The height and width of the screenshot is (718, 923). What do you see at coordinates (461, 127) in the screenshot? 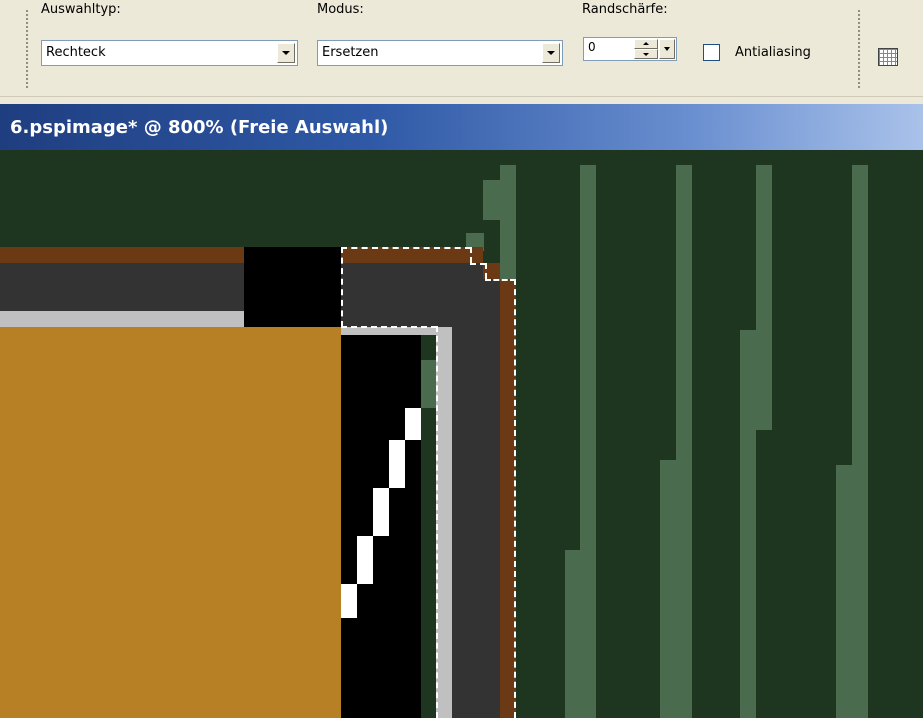
I see `document-title-bar: 6.pspimage* @ 800% (Freie Auswahl)` at bounding box center [461, 127].